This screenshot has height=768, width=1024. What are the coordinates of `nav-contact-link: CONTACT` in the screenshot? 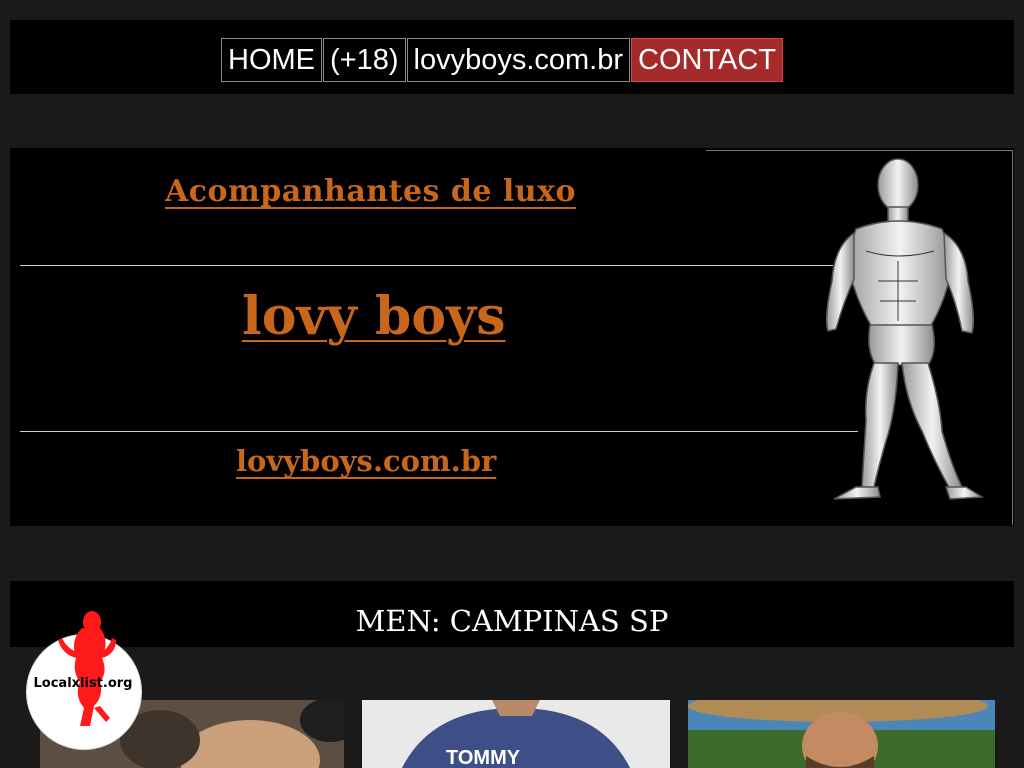 It's located at (707, 60).